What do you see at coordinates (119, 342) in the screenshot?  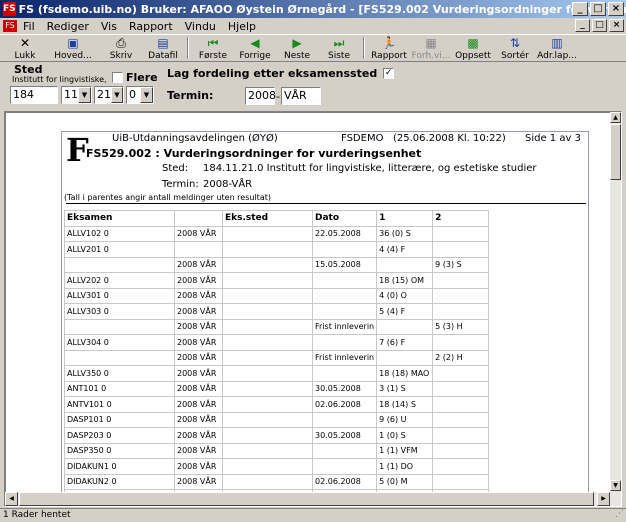 I see `table-cell: ALLV304 0` at bounding box center [119, 342].